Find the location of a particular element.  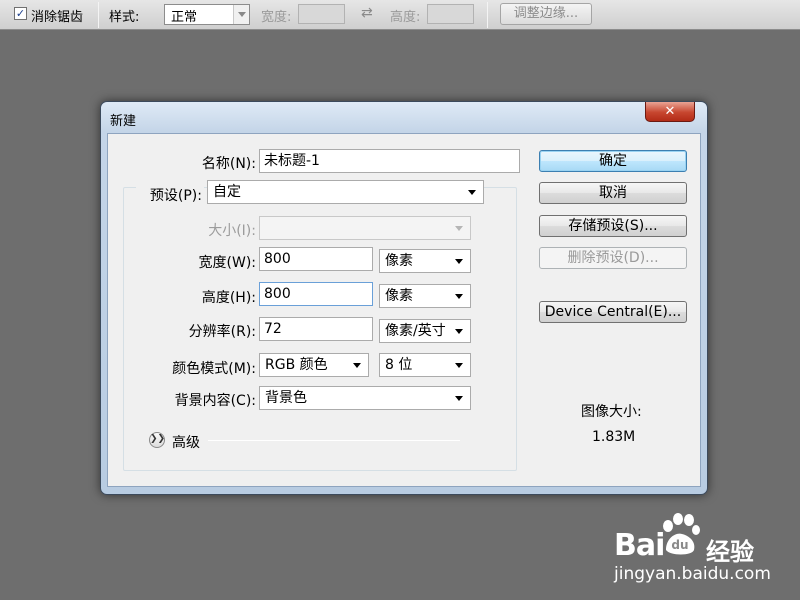

resolution-unit-select: 像素/英寸 is located at coordinates (425, 331).